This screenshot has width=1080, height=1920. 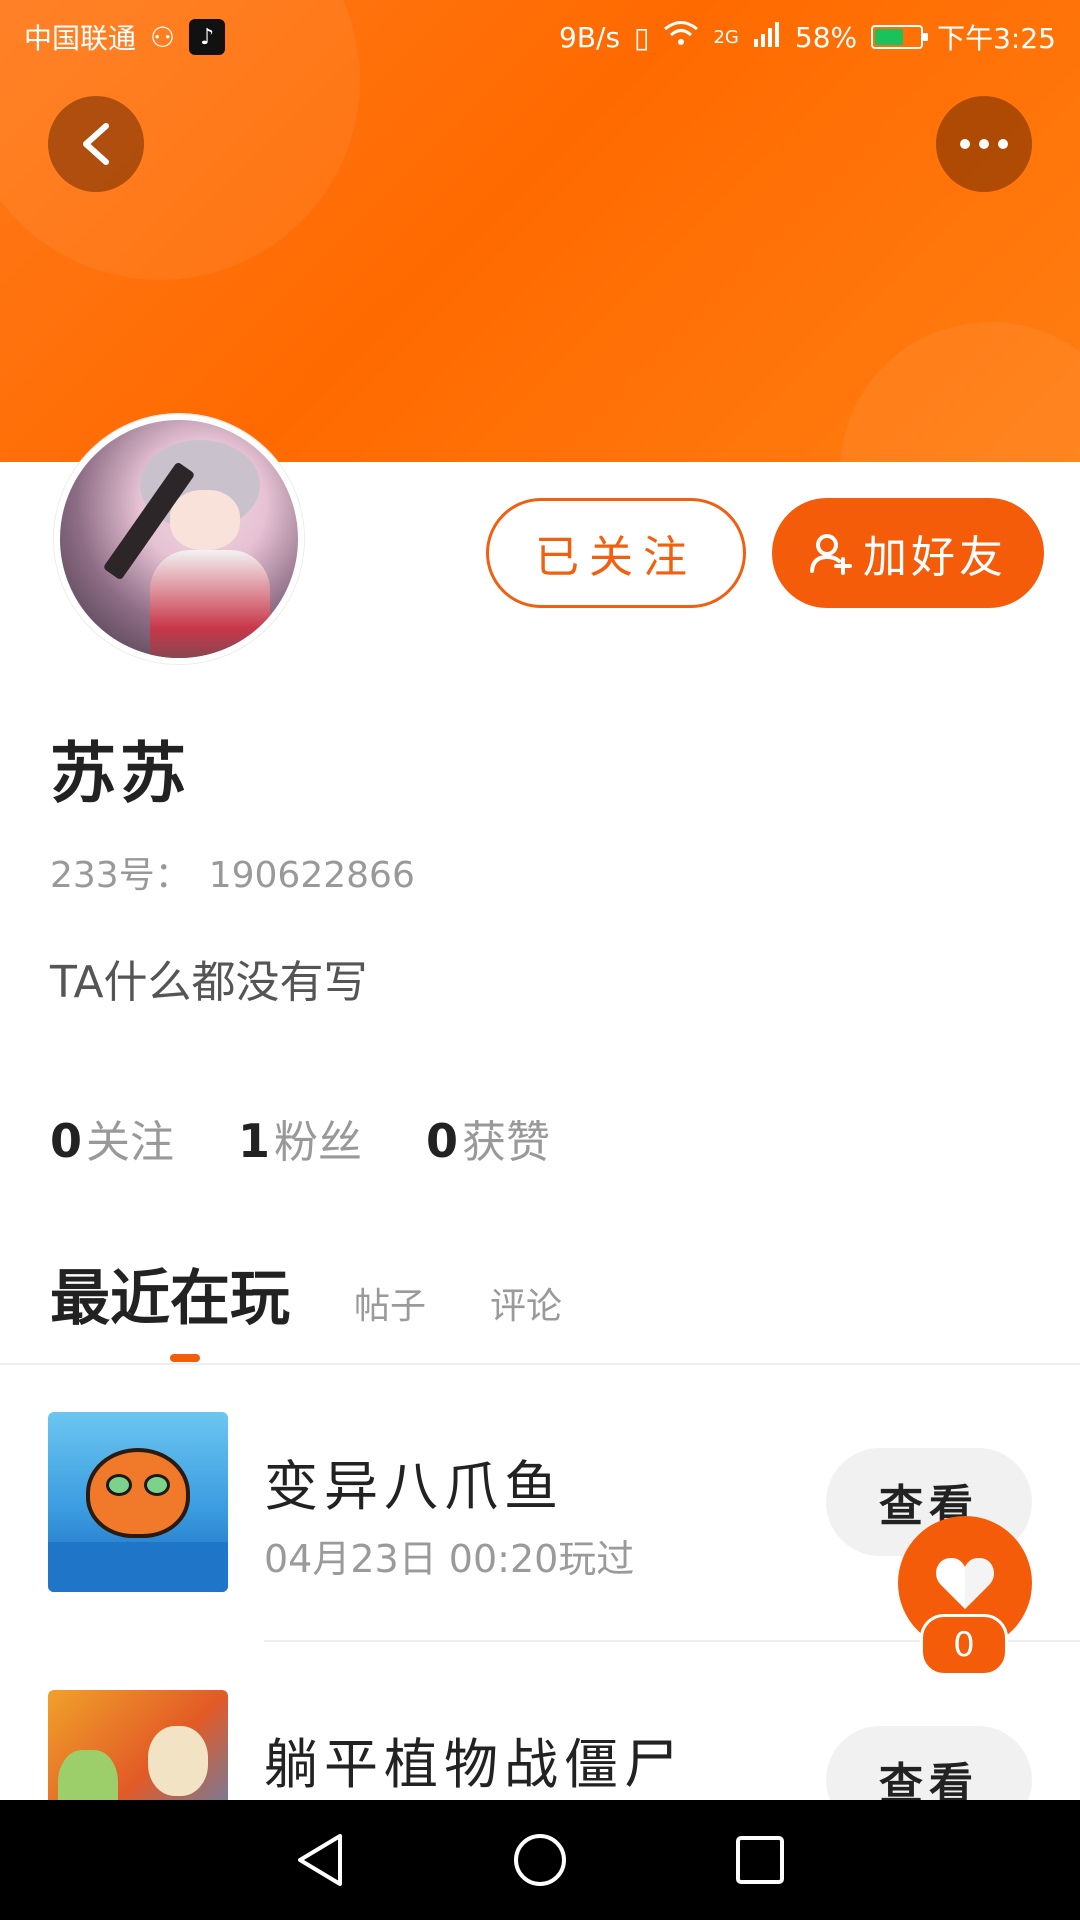 I want to click on battery-icon, so click(x=900, y=37).